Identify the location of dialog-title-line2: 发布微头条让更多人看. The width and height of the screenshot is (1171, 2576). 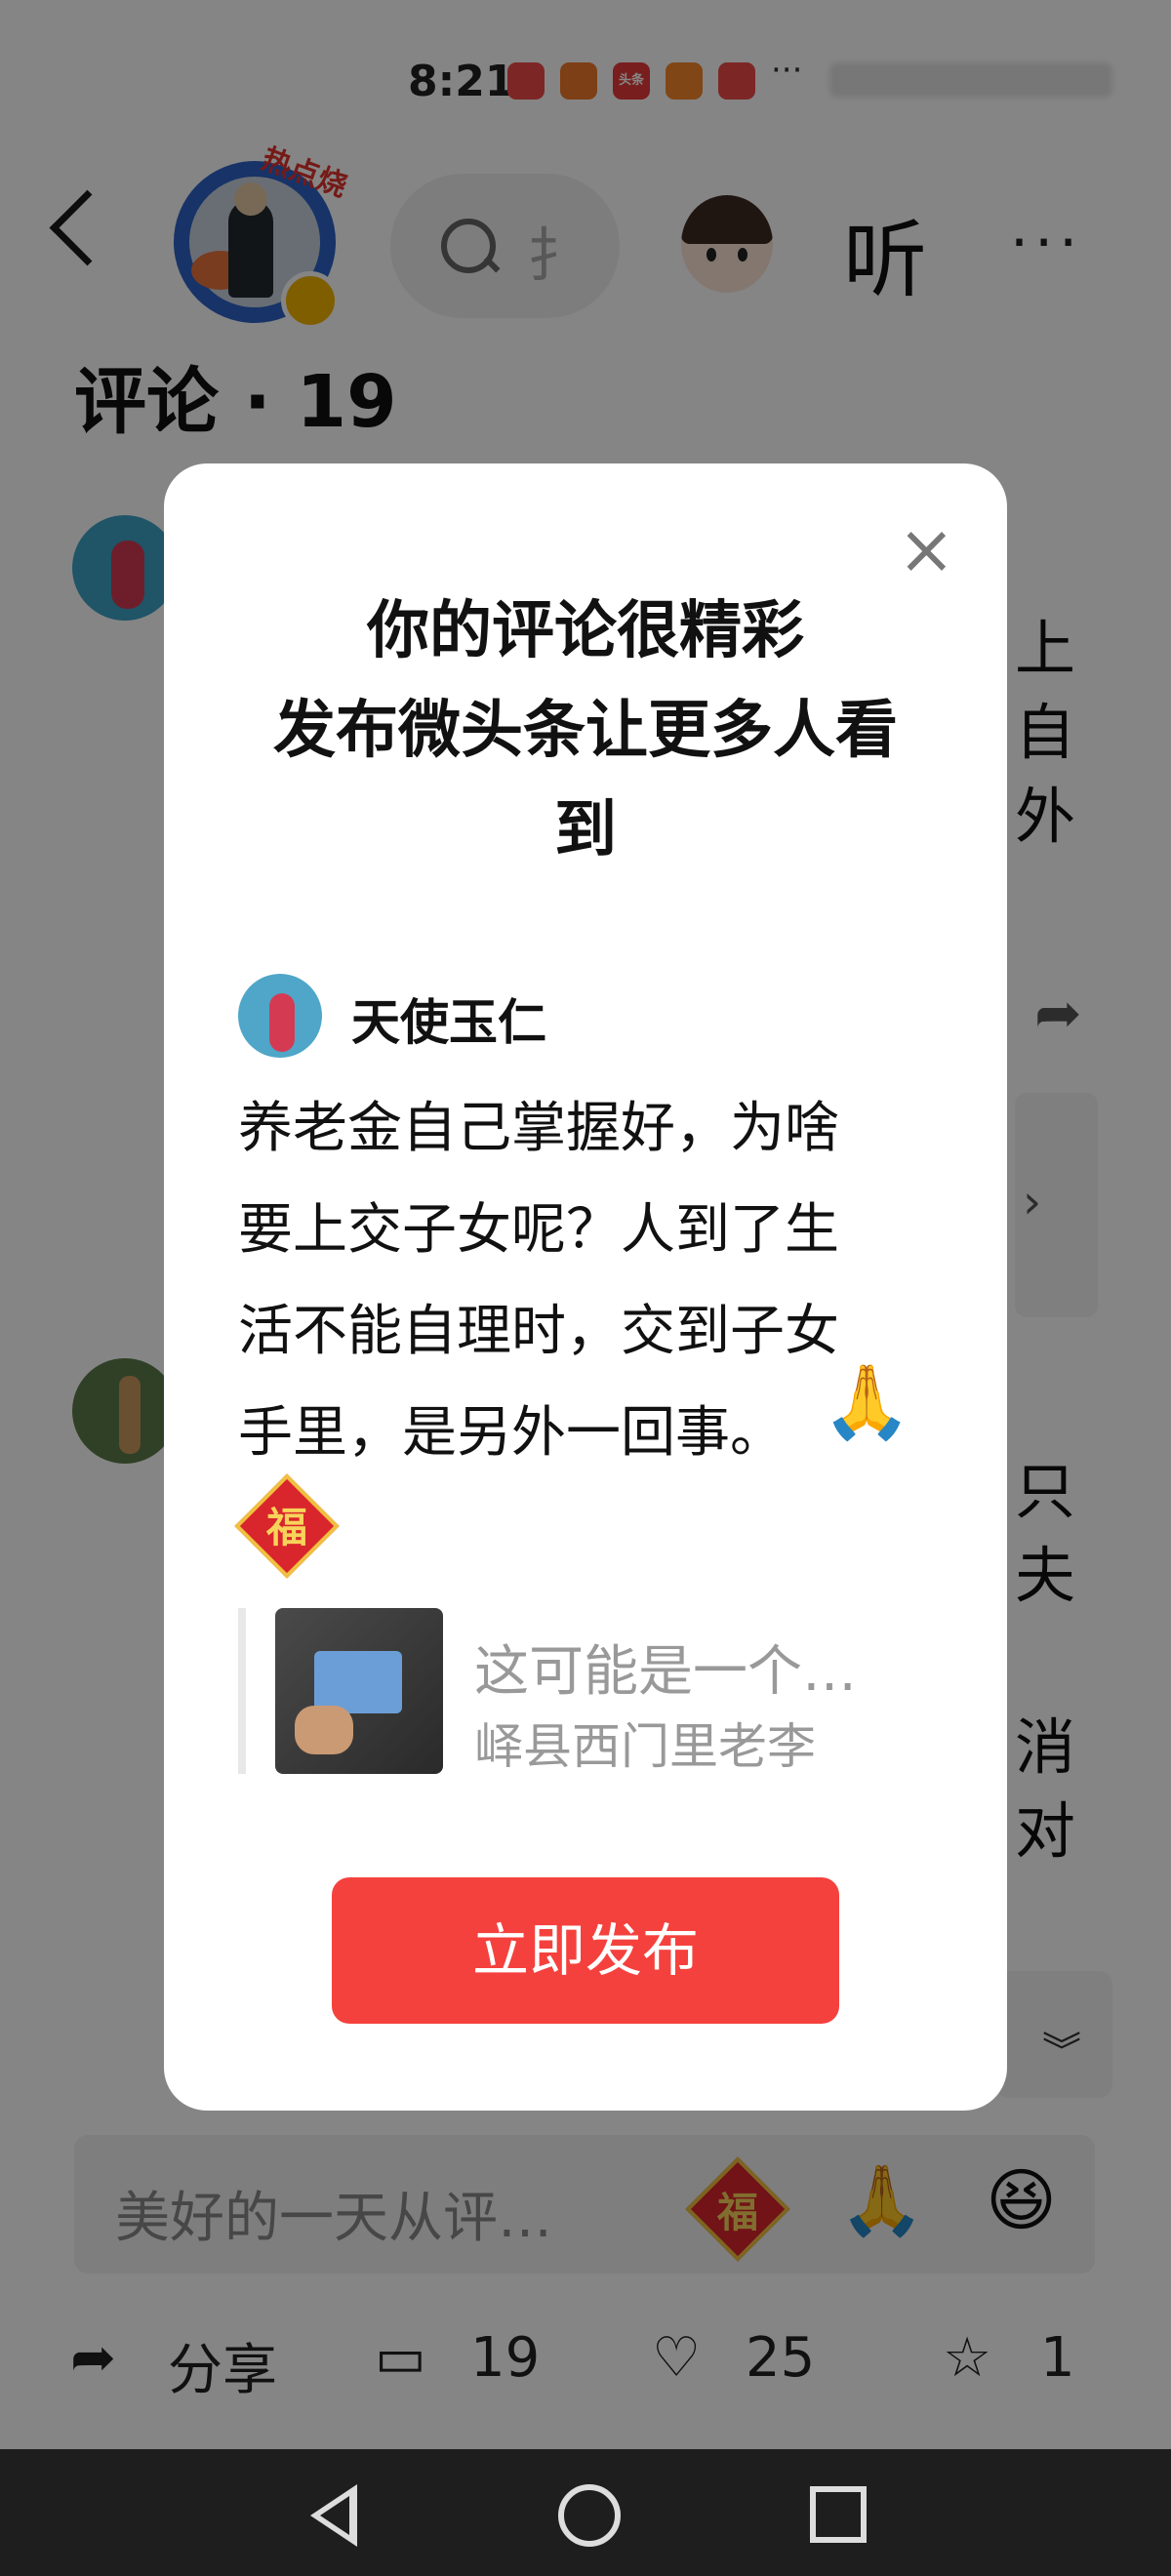
(585, 731).